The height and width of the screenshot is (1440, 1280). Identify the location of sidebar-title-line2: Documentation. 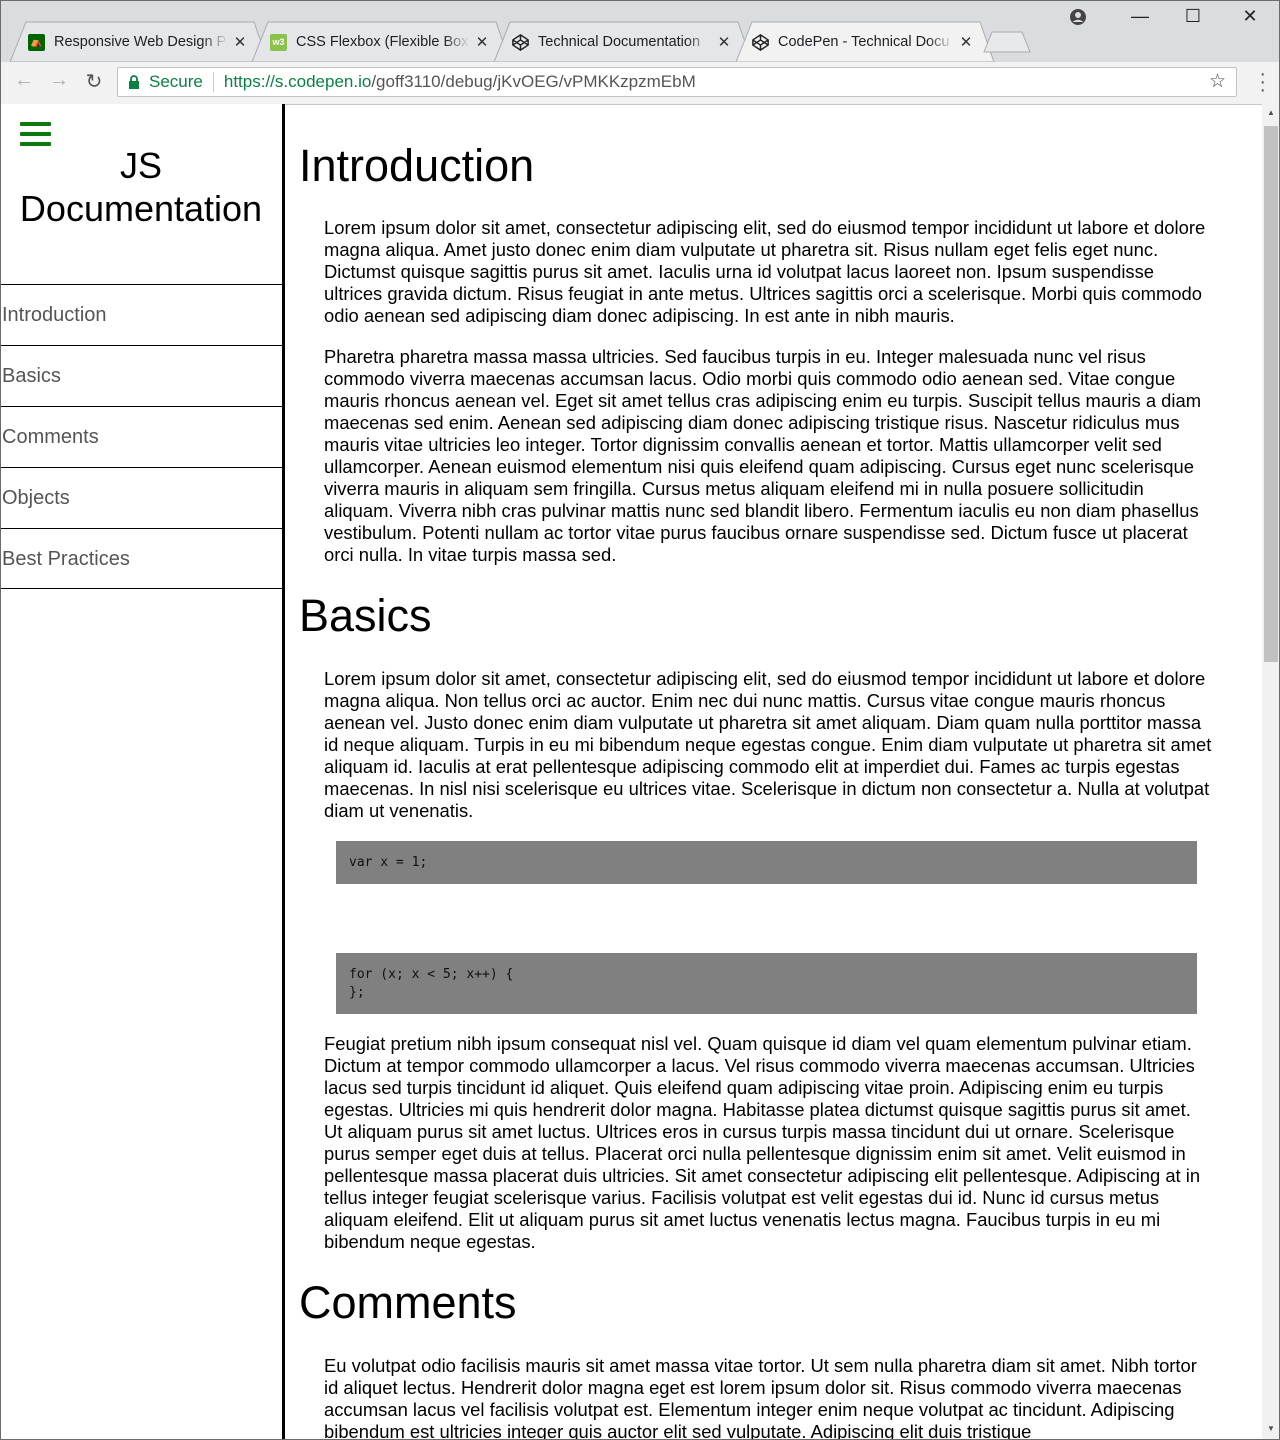
(141, 208).